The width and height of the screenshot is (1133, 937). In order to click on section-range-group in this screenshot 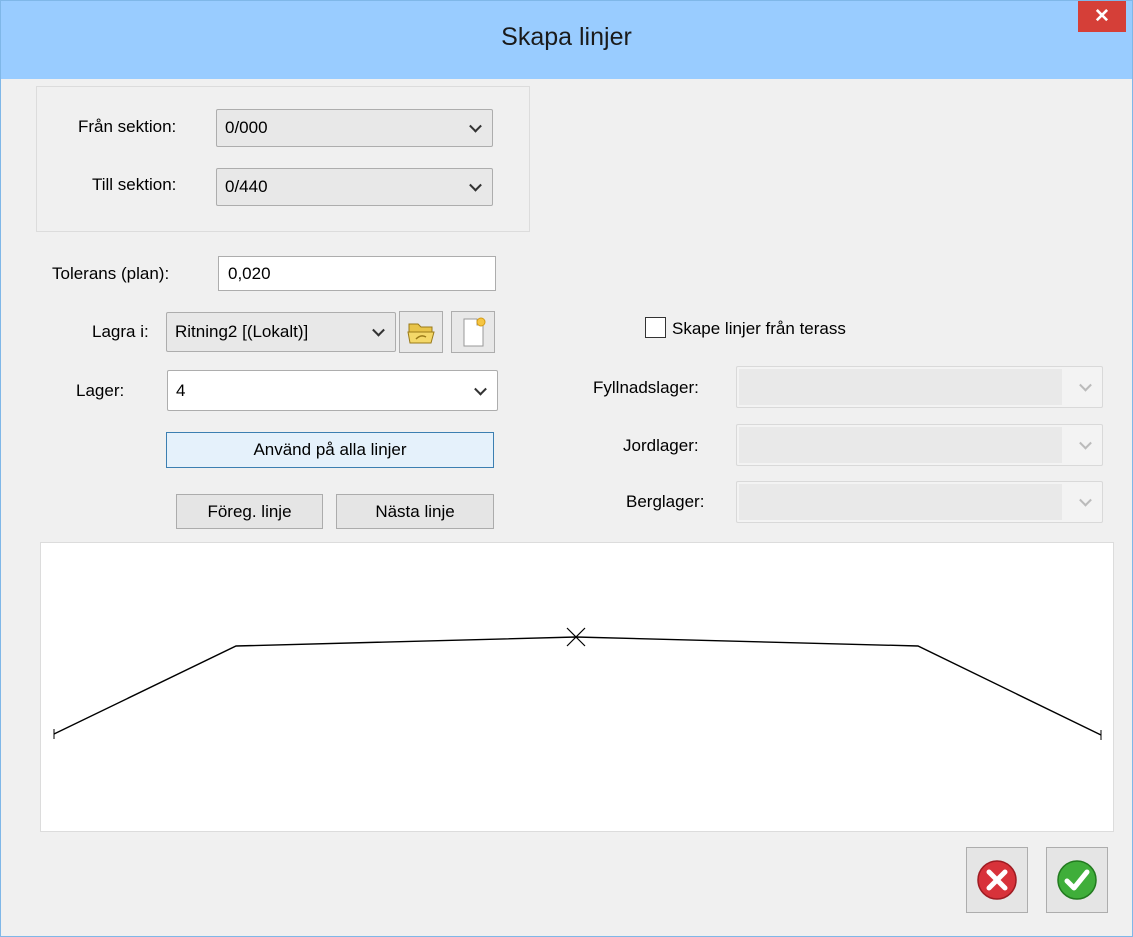, I will do `click(283, 159)`.